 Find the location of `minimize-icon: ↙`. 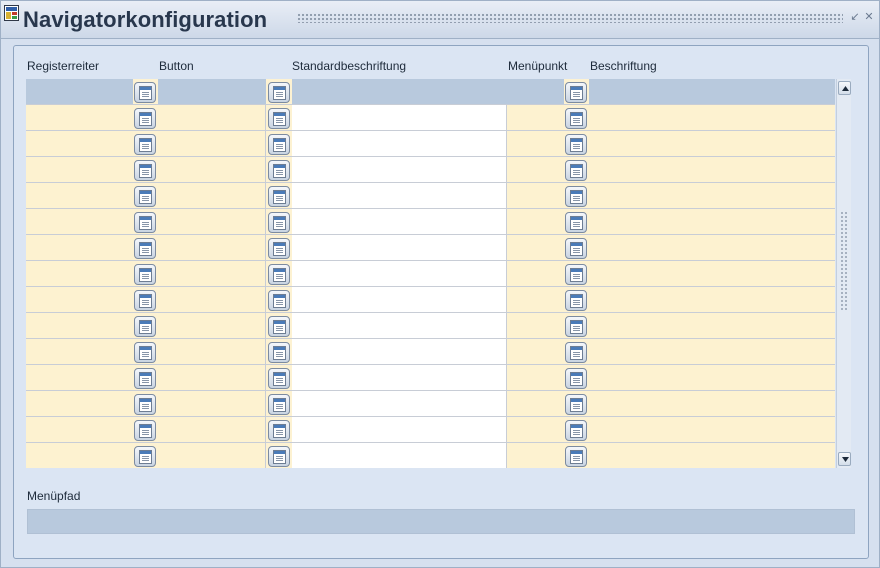

minimize-icon: ↙ is located at coordinates (855, 17).